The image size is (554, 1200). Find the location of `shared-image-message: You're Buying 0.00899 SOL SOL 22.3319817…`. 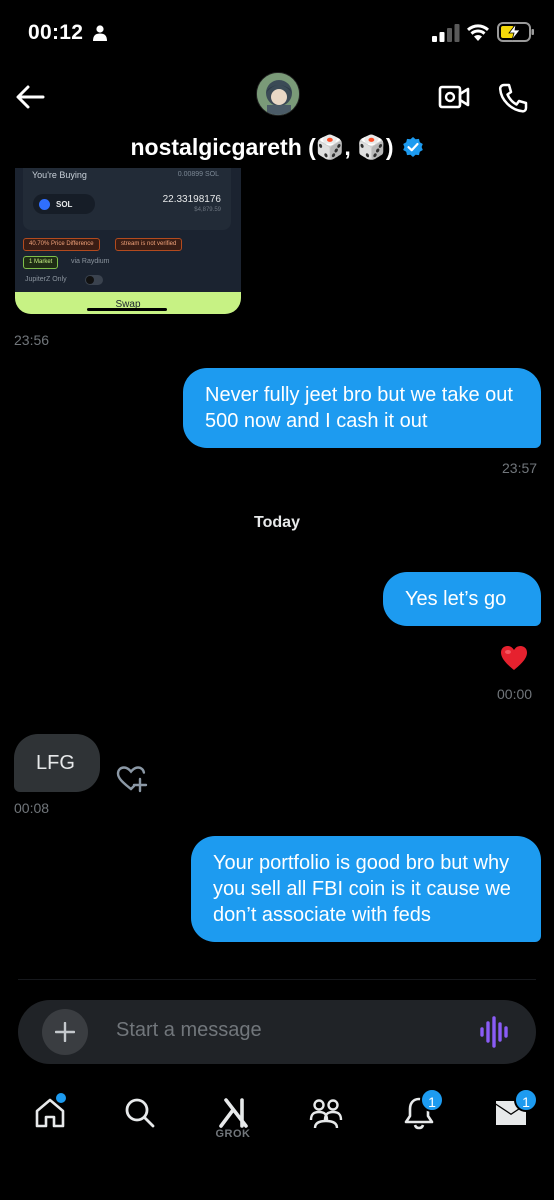

shared-image-message: You're Buying 0.00899 SOL SOL 22.3319817… is located at coordinates (128, 241).